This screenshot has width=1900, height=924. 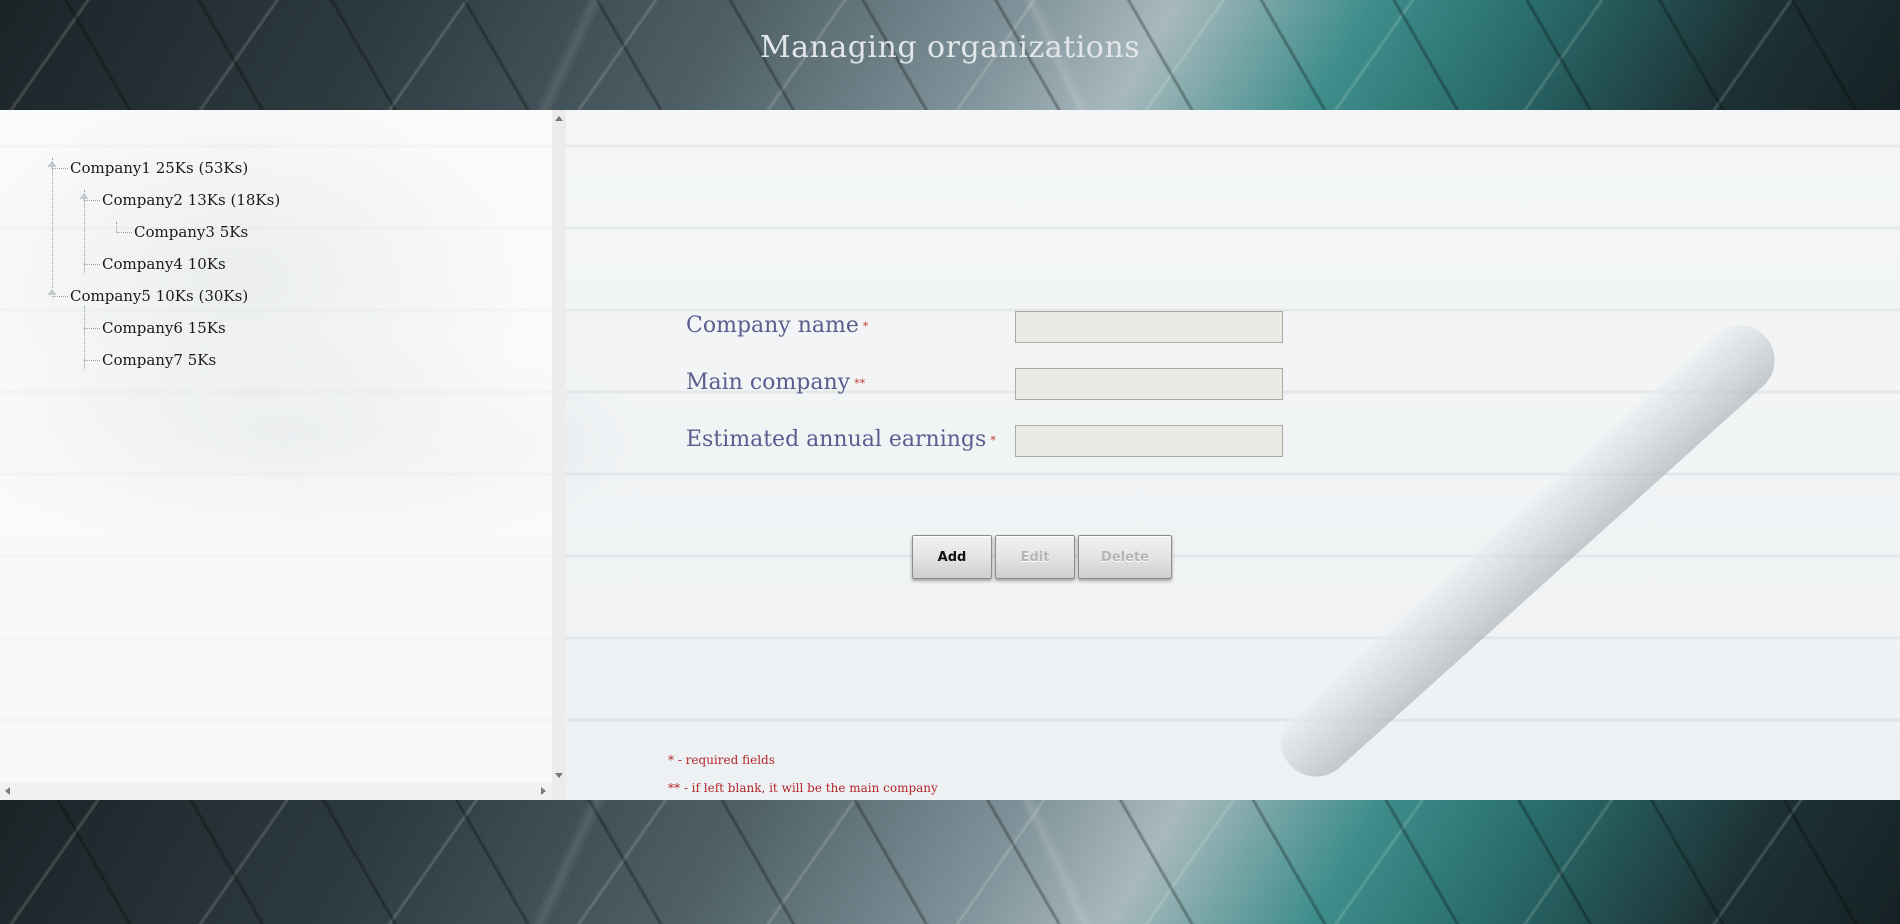 I want to click on tree-node: Company2 13Ks (18Ks), so click(x=191, y=200).